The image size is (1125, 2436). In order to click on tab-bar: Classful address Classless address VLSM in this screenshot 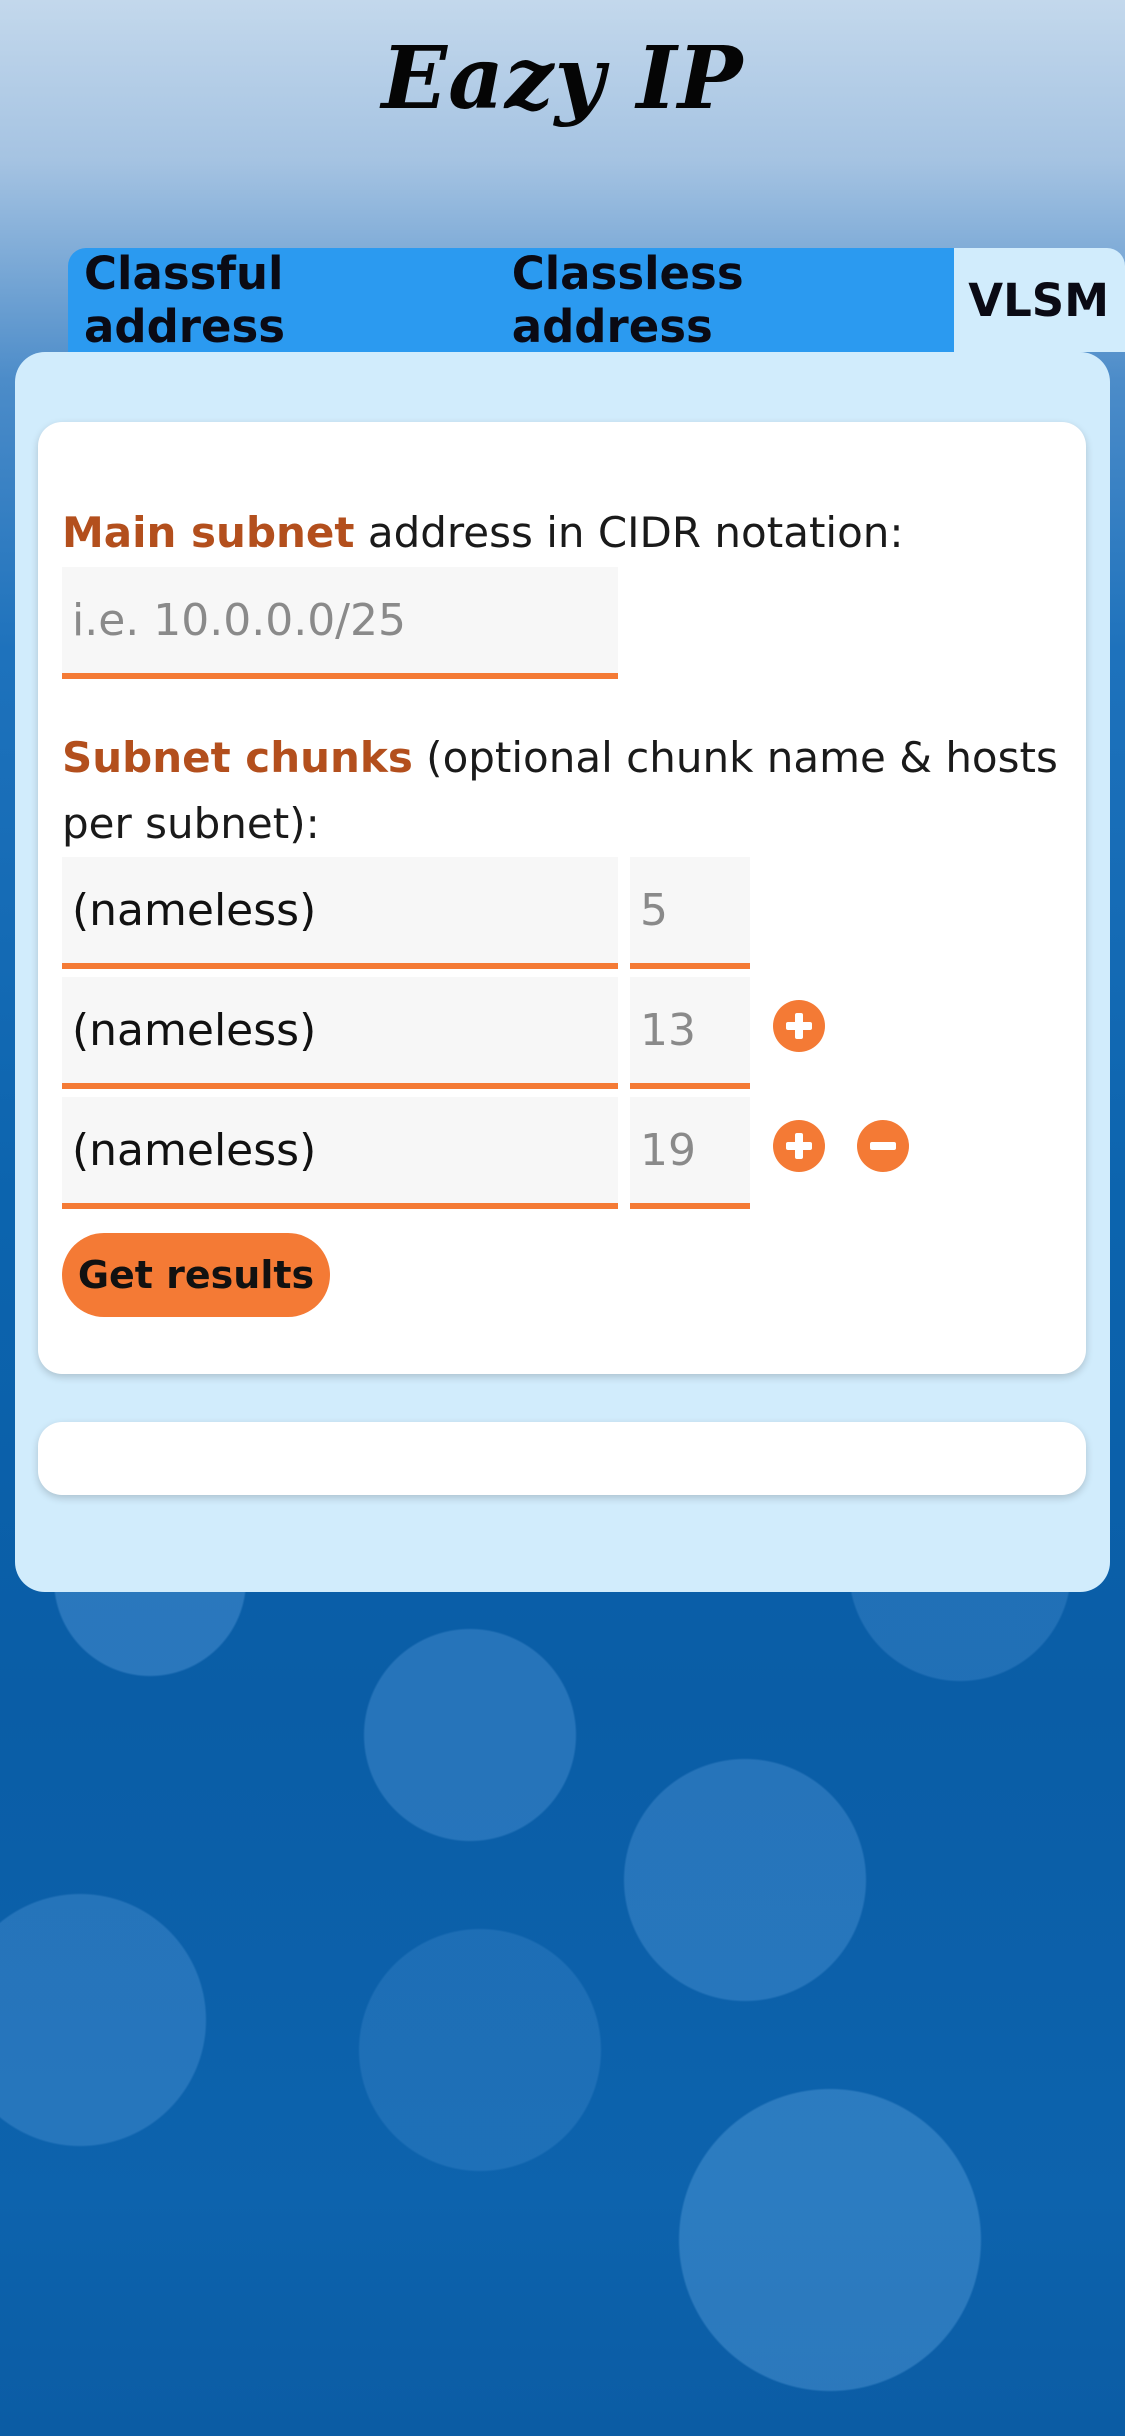, I will do `click(596, 300)`.